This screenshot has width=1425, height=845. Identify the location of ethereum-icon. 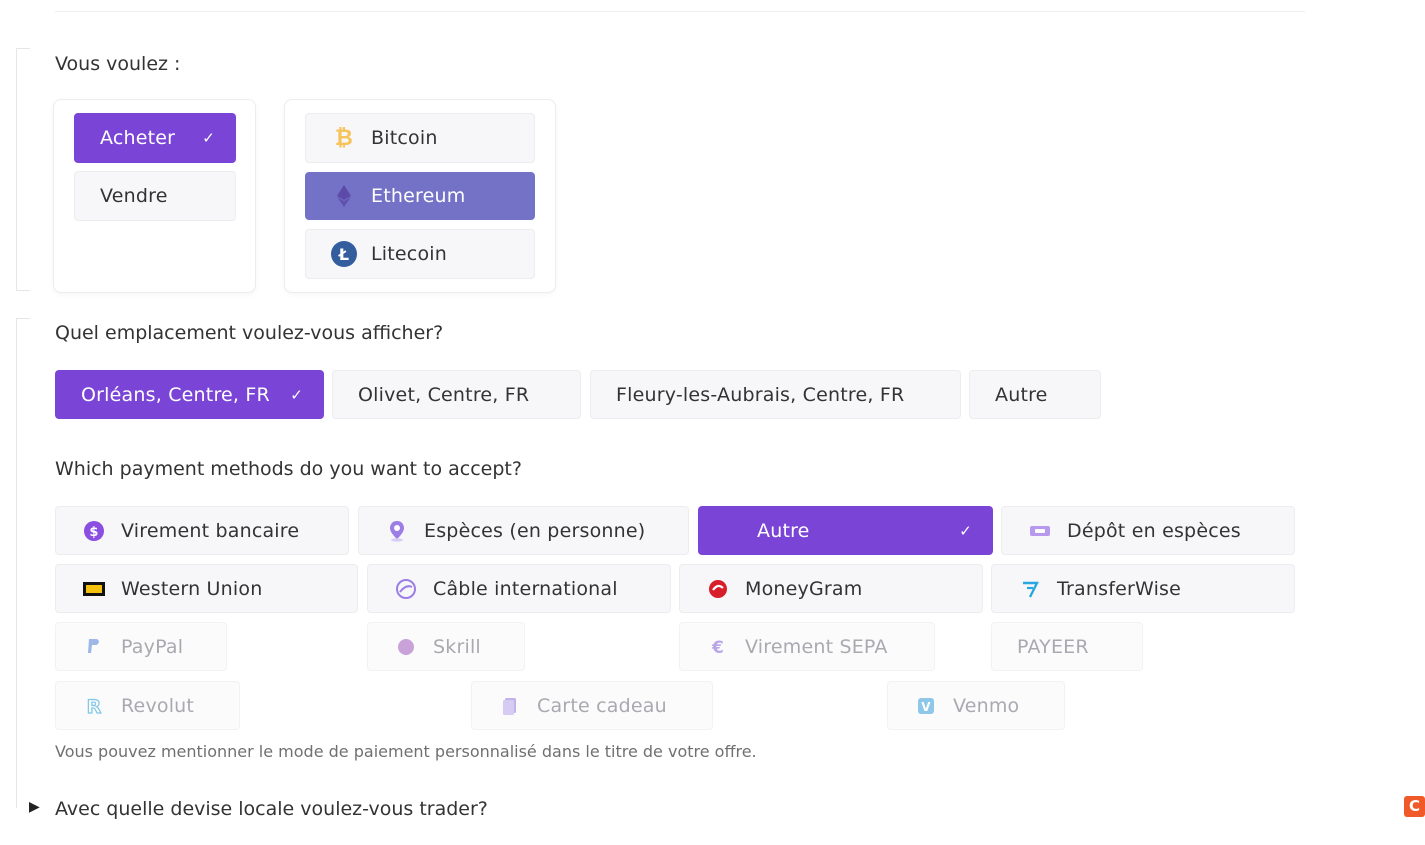
(344, 196).